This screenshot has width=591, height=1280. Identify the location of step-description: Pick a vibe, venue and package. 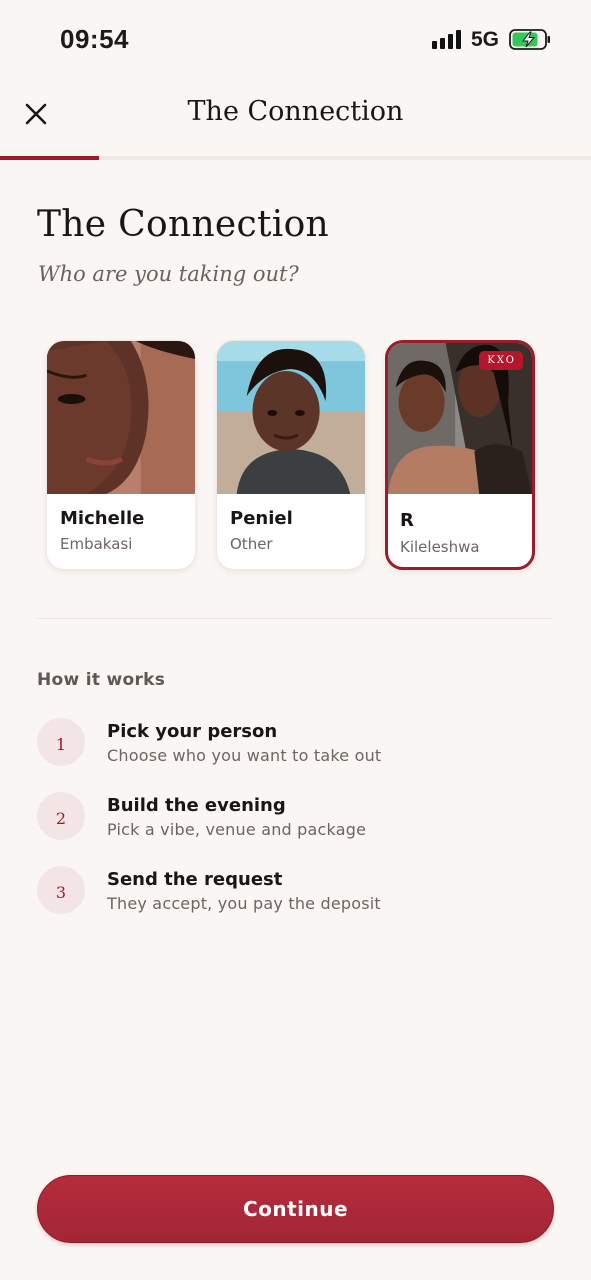
(237, 829).